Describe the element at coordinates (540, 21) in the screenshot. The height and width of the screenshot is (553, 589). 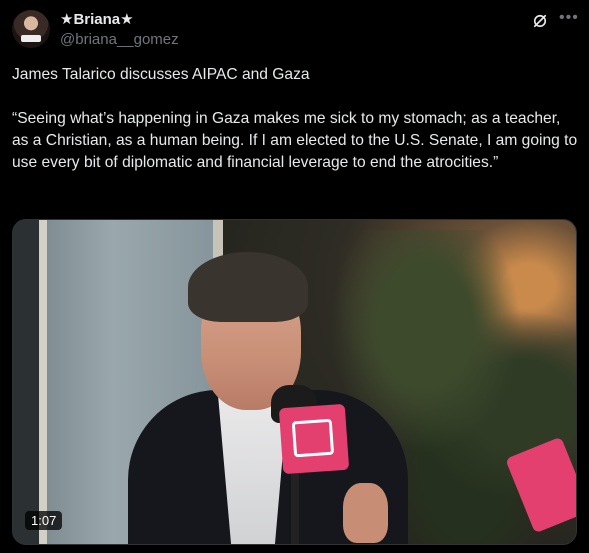
I see `grok-icon` at that location.